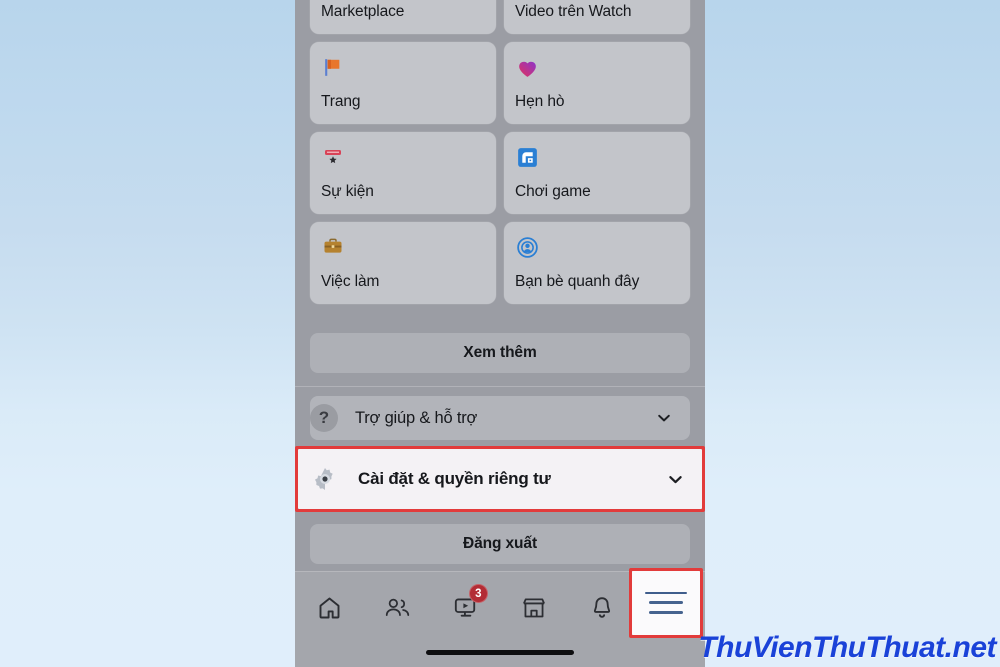 The width and height of the screenshot is (1000, 667). What do you see at coordinates (336, 247) in the screenshot?
I see `briefcase-icon` at bounding box center [336, 247].